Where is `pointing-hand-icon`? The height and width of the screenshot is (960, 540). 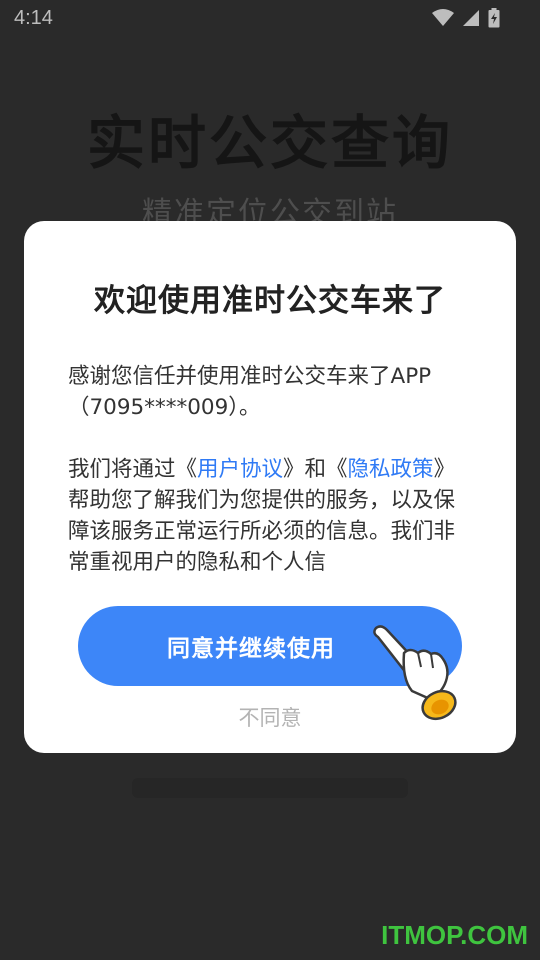 pointing-hand-icon is located at coordinates (415, 673).